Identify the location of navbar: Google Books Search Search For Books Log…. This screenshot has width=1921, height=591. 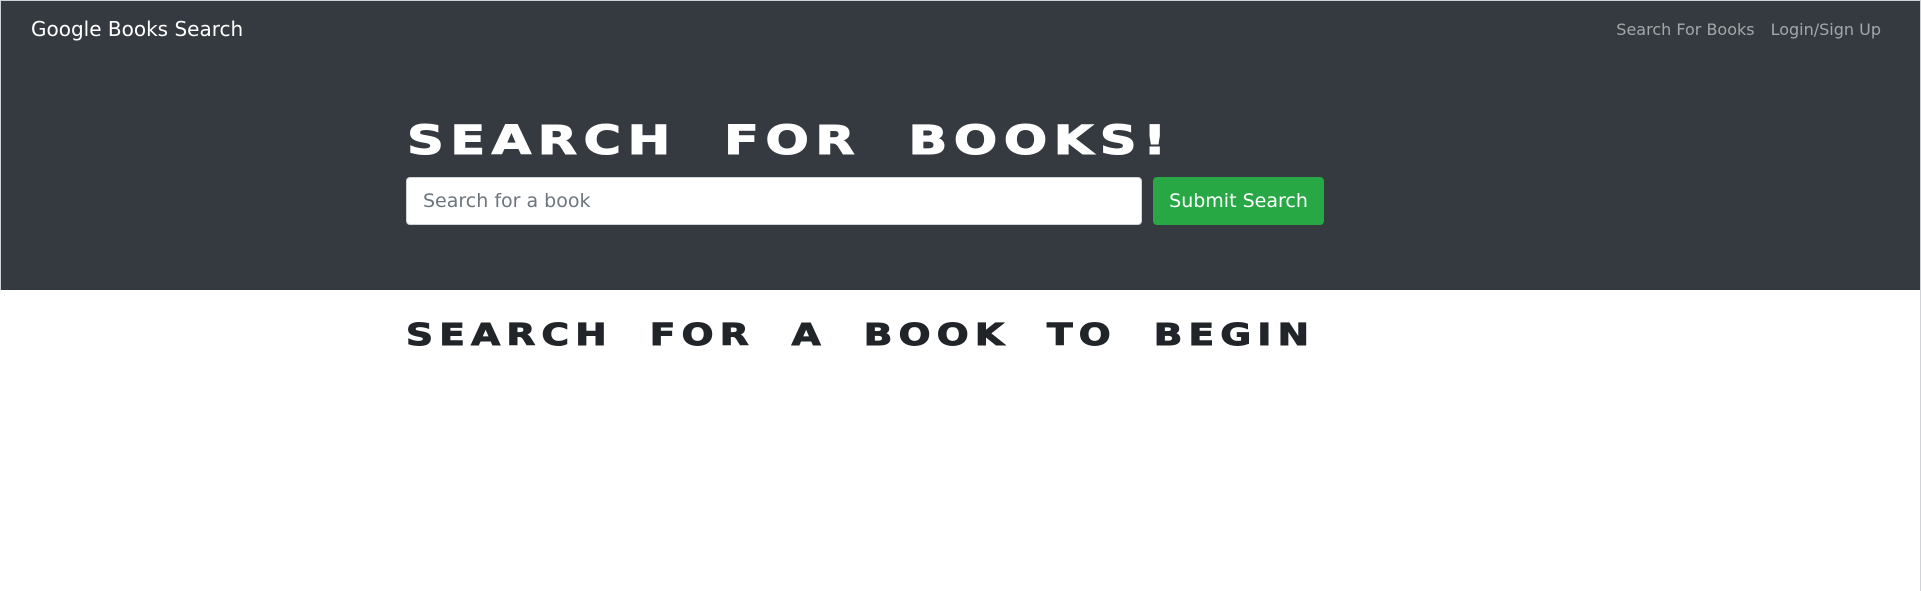
(960, 29).